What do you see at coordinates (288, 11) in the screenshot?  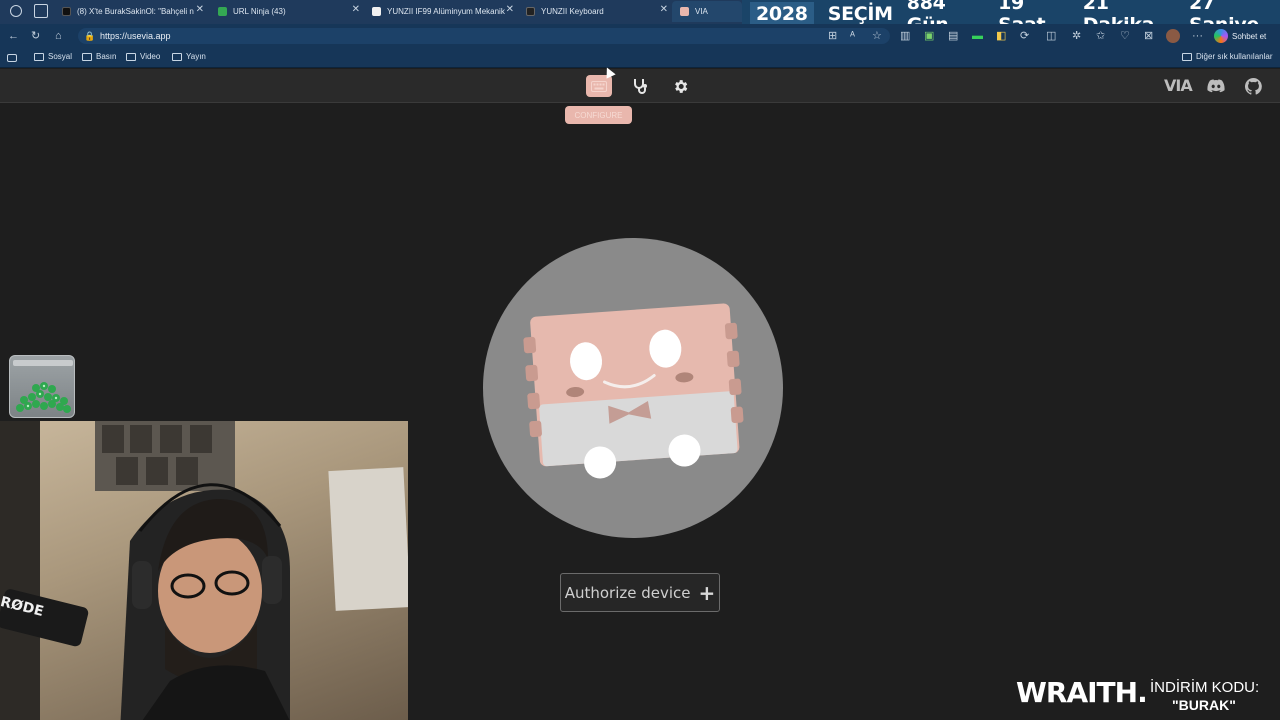 I see `tab-url-ninja: URL Ninja (43) ✕` at bounding box center [288, 11].